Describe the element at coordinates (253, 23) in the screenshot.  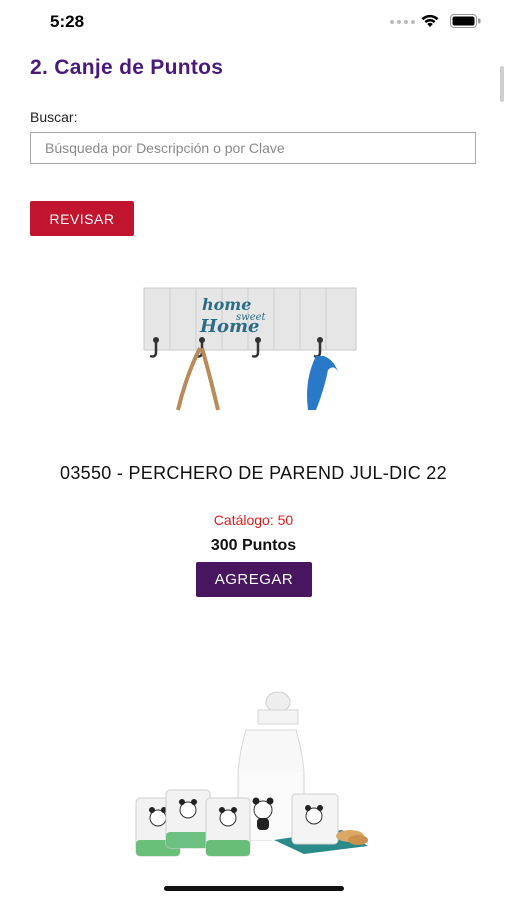
I see `status-bar: 5:28` at that location.